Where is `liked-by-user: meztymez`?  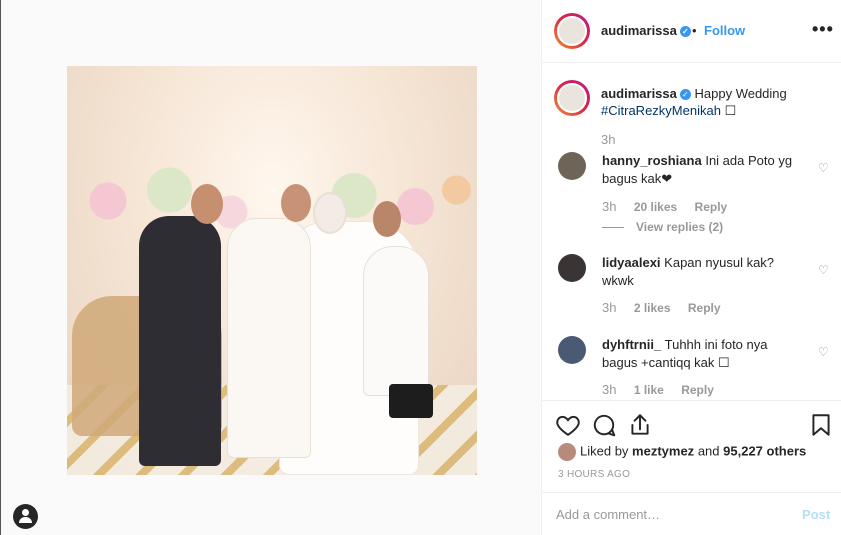 liked-by-user: meztymez is located at coordinates (663, 450).